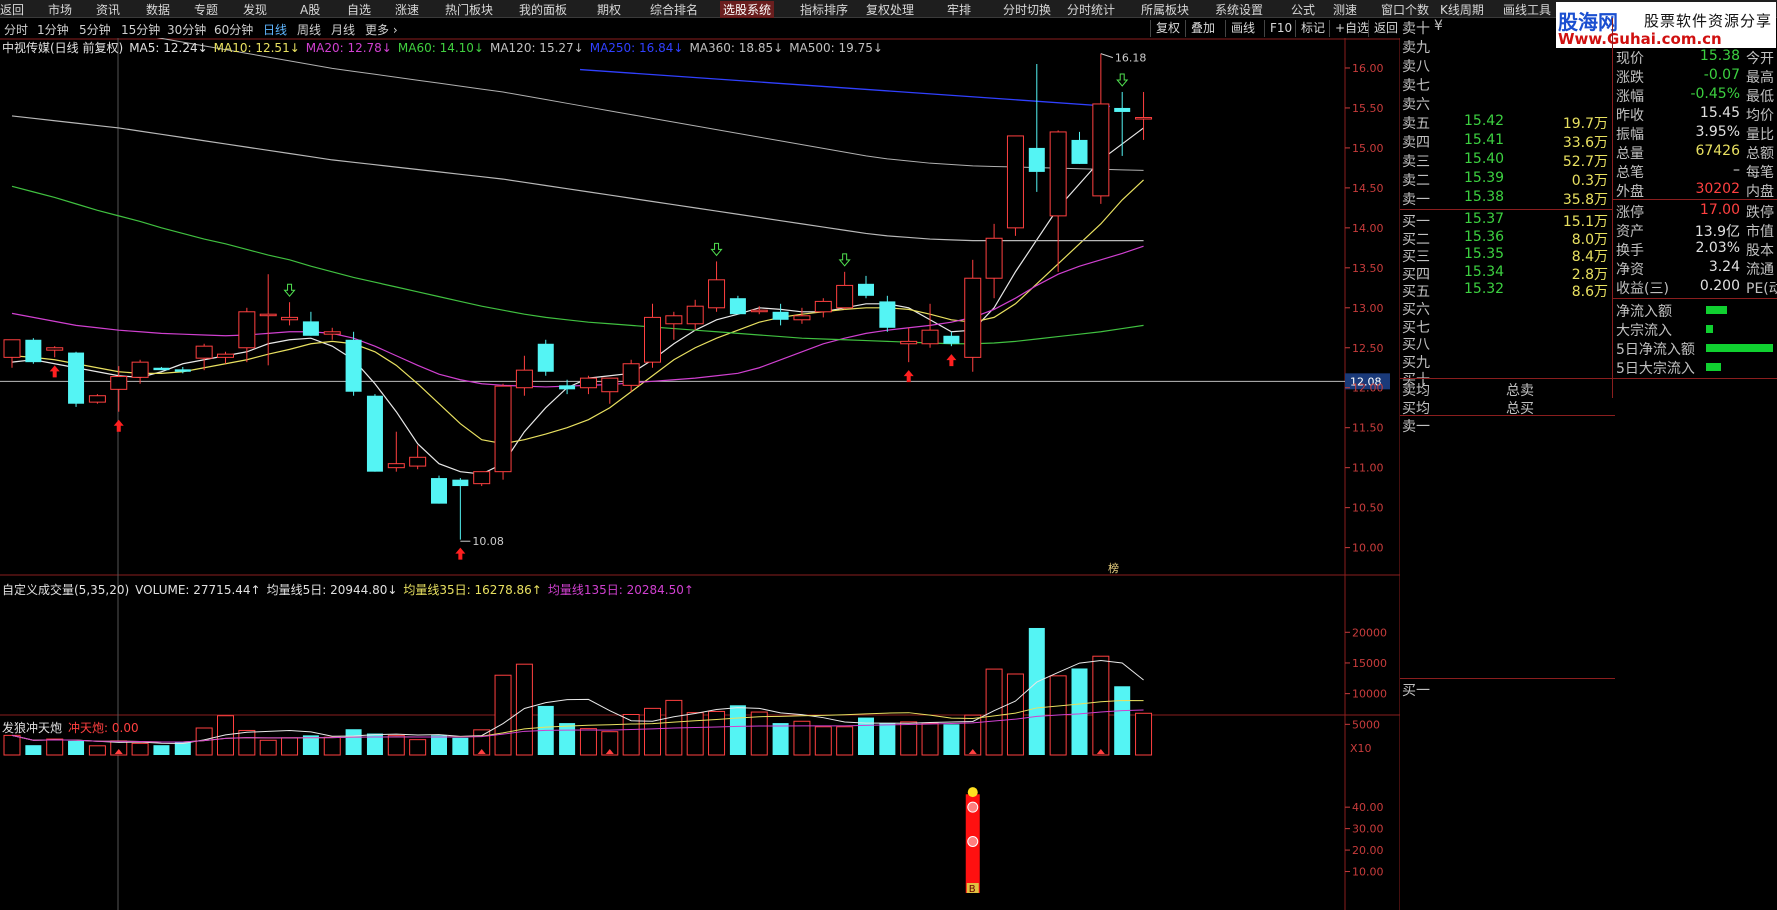  I want to click on period-tab: 分时, so click(16, 29).